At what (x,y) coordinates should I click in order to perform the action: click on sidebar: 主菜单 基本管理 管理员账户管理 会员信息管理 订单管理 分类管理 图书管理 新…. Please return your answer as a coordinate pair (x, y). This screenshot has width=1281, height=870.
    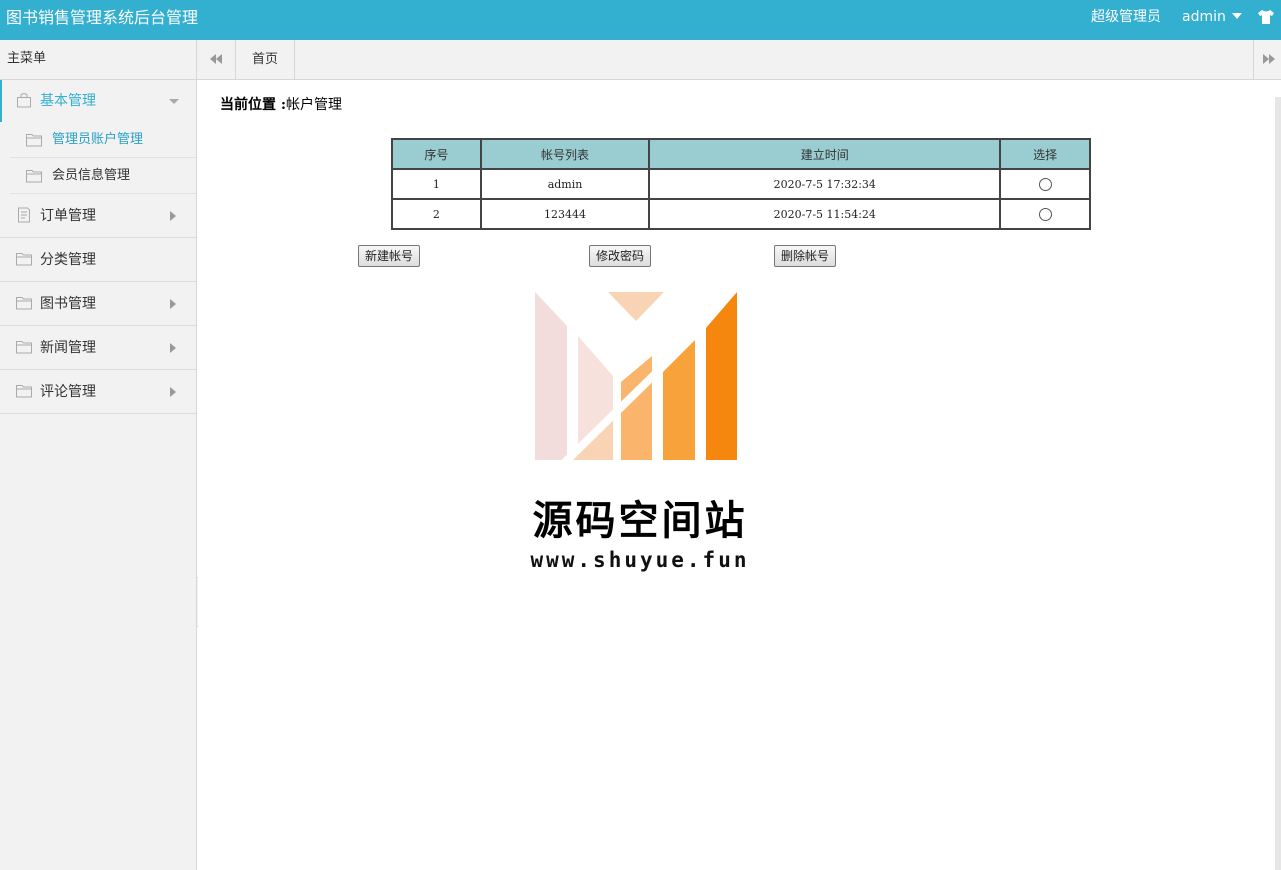
    Looking at the image, I should click on (98, 455).